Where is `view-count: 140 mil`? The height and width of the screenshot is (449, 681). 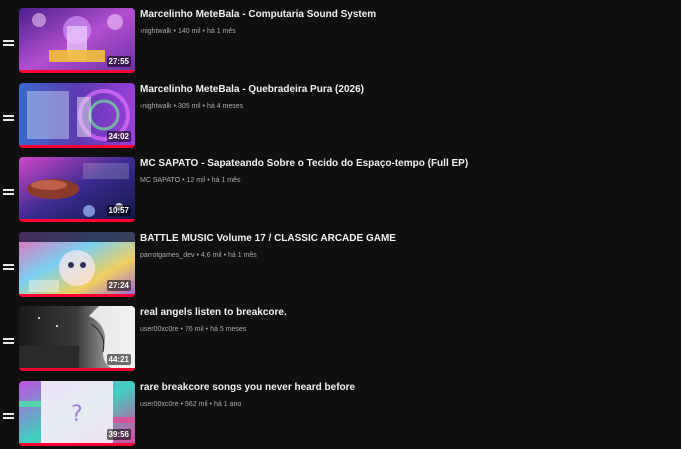
view-count: 140 mil is located at coordinates (189, 31).